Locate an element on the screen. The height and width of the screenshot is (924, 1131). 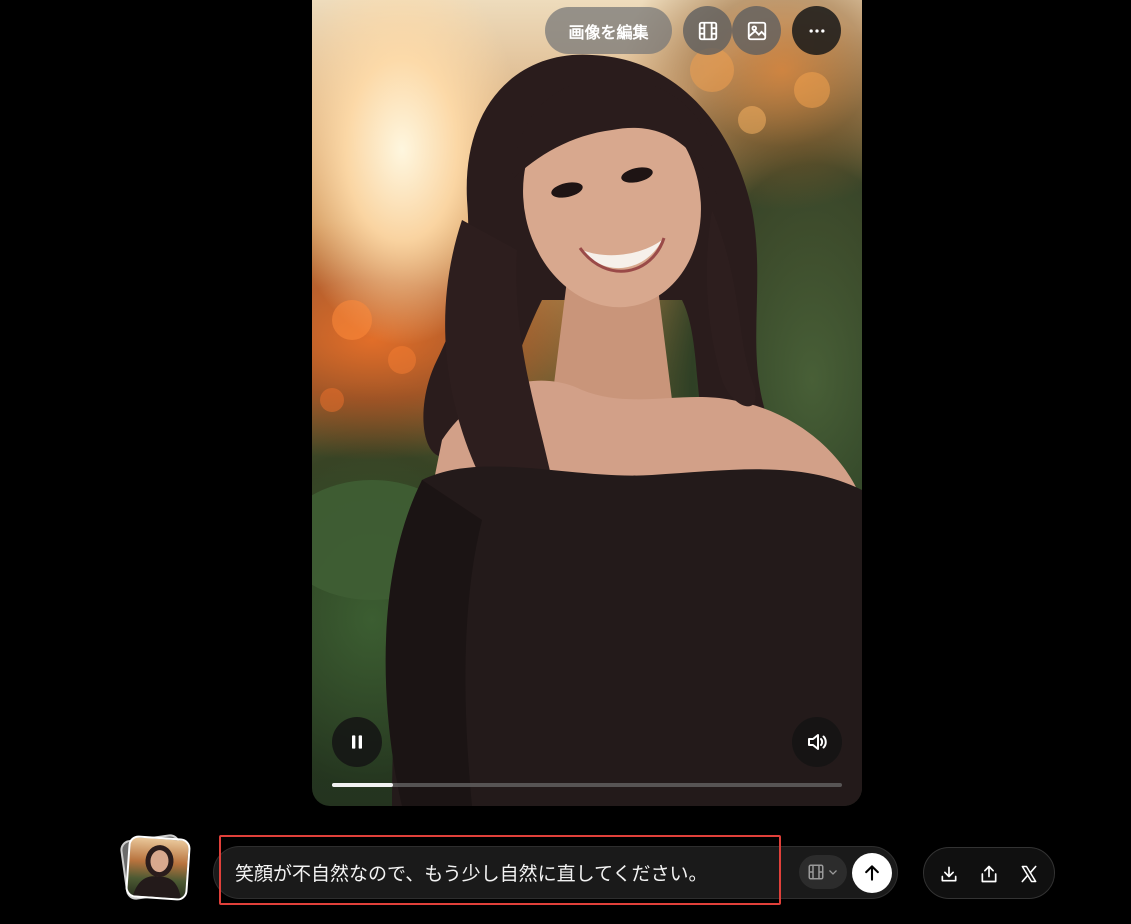
pause-button is located at coordinates (357, 742).